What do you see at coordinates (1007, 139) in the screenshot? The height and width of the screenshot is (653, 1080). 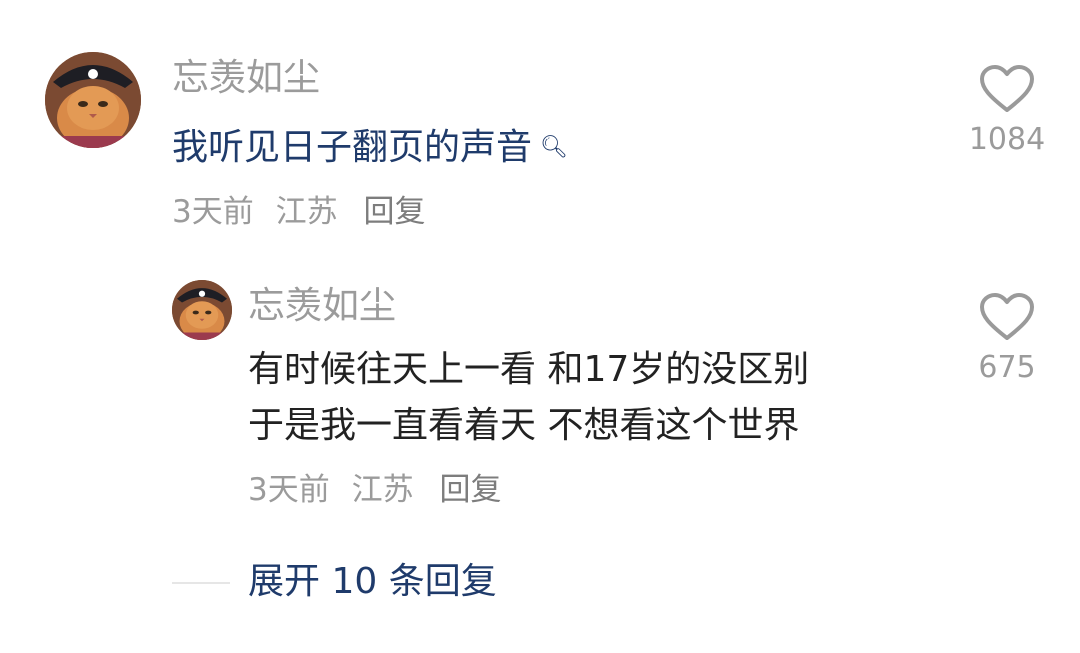 I see `comment-like-count: 1084` at bounding box center [1007, 139].